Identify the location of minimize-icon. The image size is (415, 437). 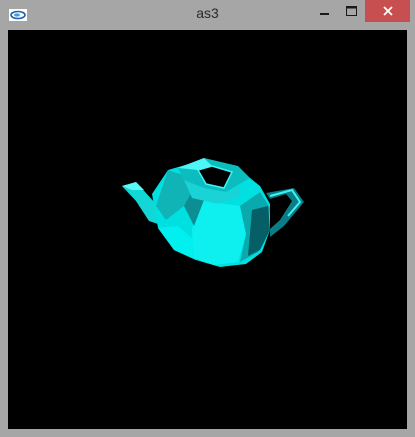
(324, 14).